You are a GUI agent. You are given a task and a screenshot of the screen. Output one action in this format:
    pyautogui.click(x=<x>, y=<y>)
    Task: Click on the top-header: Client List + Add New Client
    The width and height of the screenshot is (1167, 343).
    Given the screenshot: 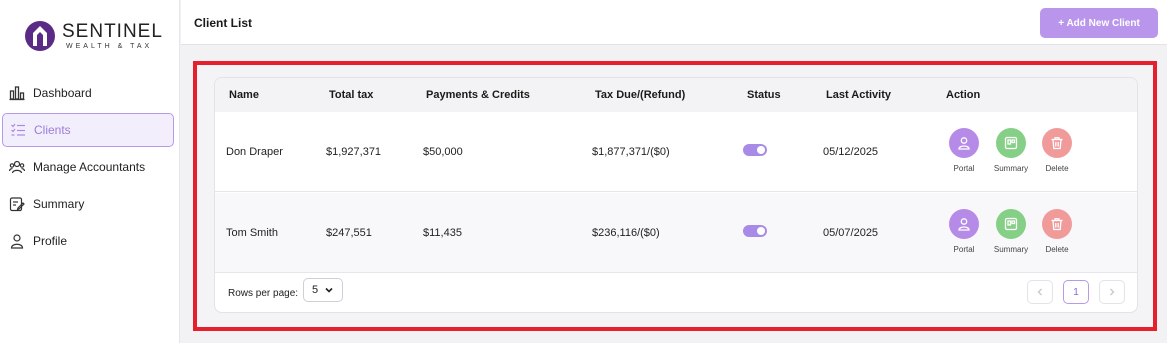 What is the action you would take?
    pyautogui.click(x=674, y=22)
    